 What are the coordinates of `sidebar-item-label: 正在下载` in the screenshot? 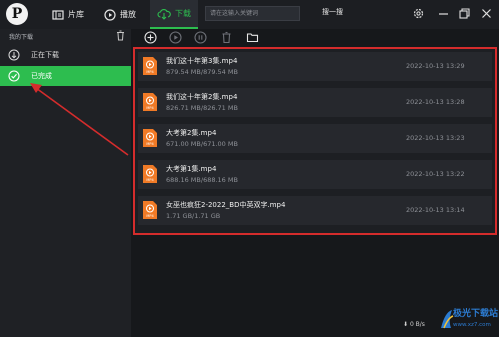 It's located at (45, 55).